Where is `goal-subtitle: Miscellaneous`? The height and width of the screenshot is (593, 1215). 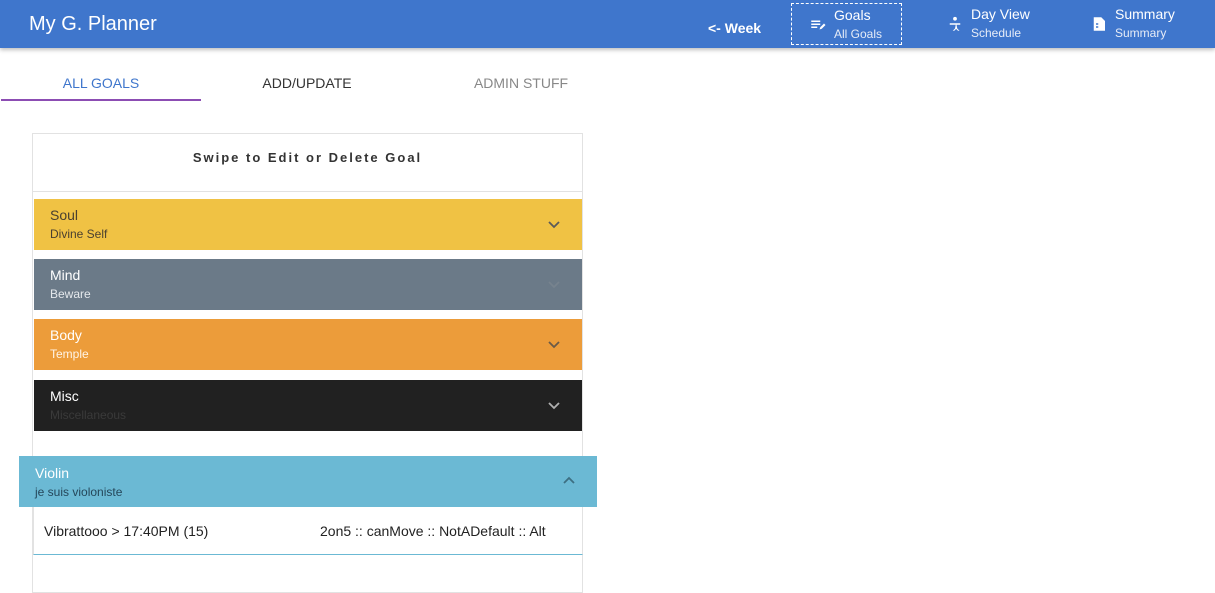
goal-subtitle: Miscellaneous is located at coordinates (88, 415).